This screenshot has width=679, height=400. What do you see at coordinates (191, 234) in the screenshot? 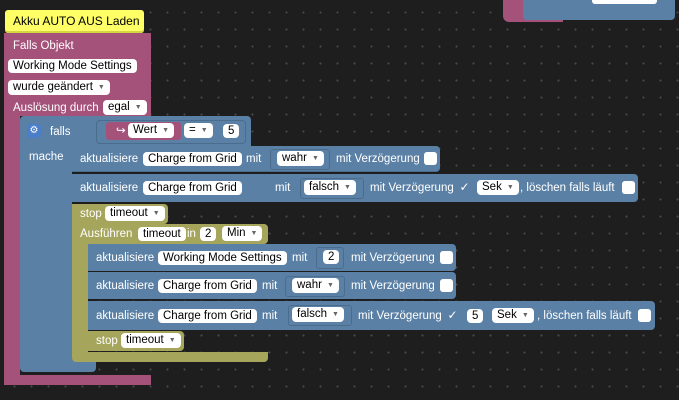
I see `in-label: in` at bounding box center [191, 234].